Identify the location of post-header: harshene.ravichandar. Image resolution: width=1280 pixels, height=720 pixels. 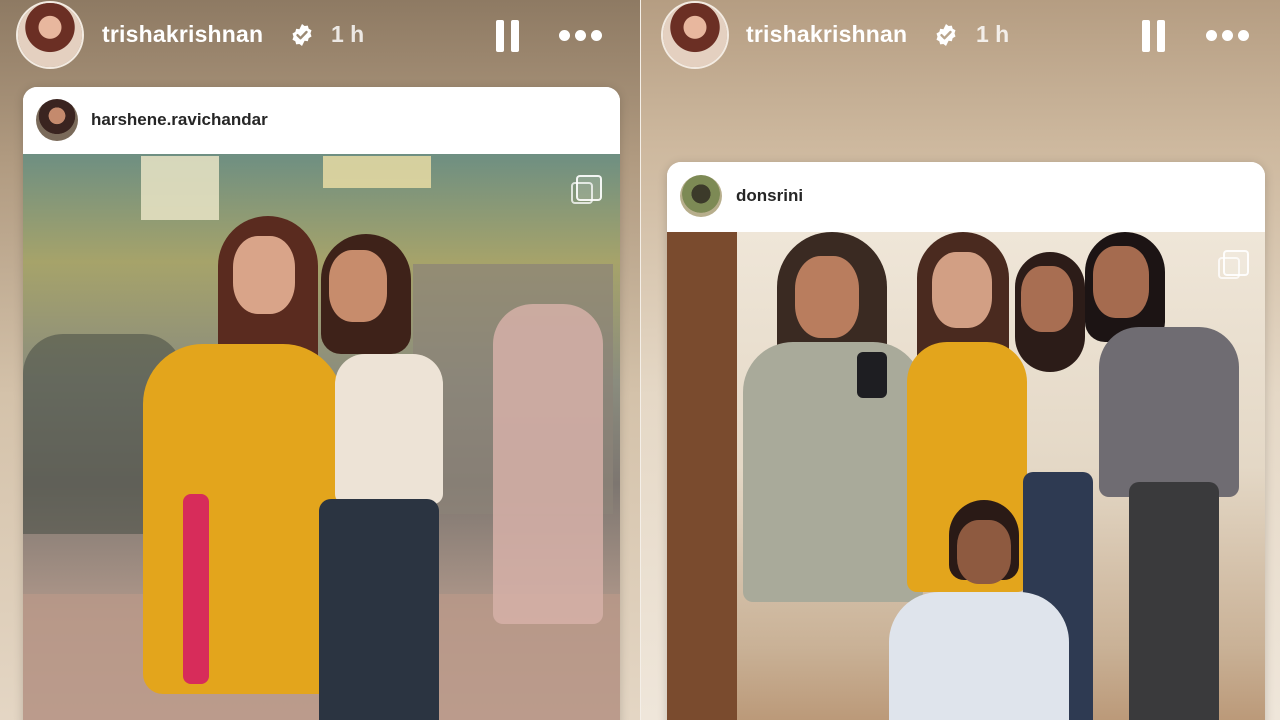
(321, 120).